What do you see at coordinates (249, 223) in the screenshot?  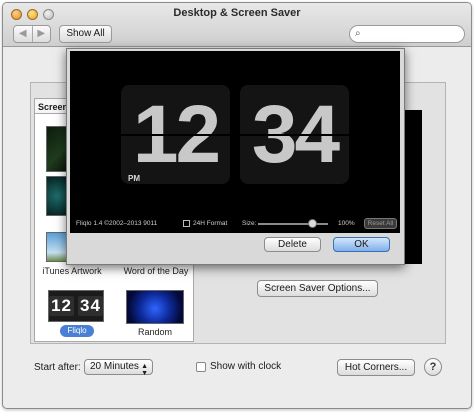 I see `size-label: Size:` at bounding box center [249, 223].